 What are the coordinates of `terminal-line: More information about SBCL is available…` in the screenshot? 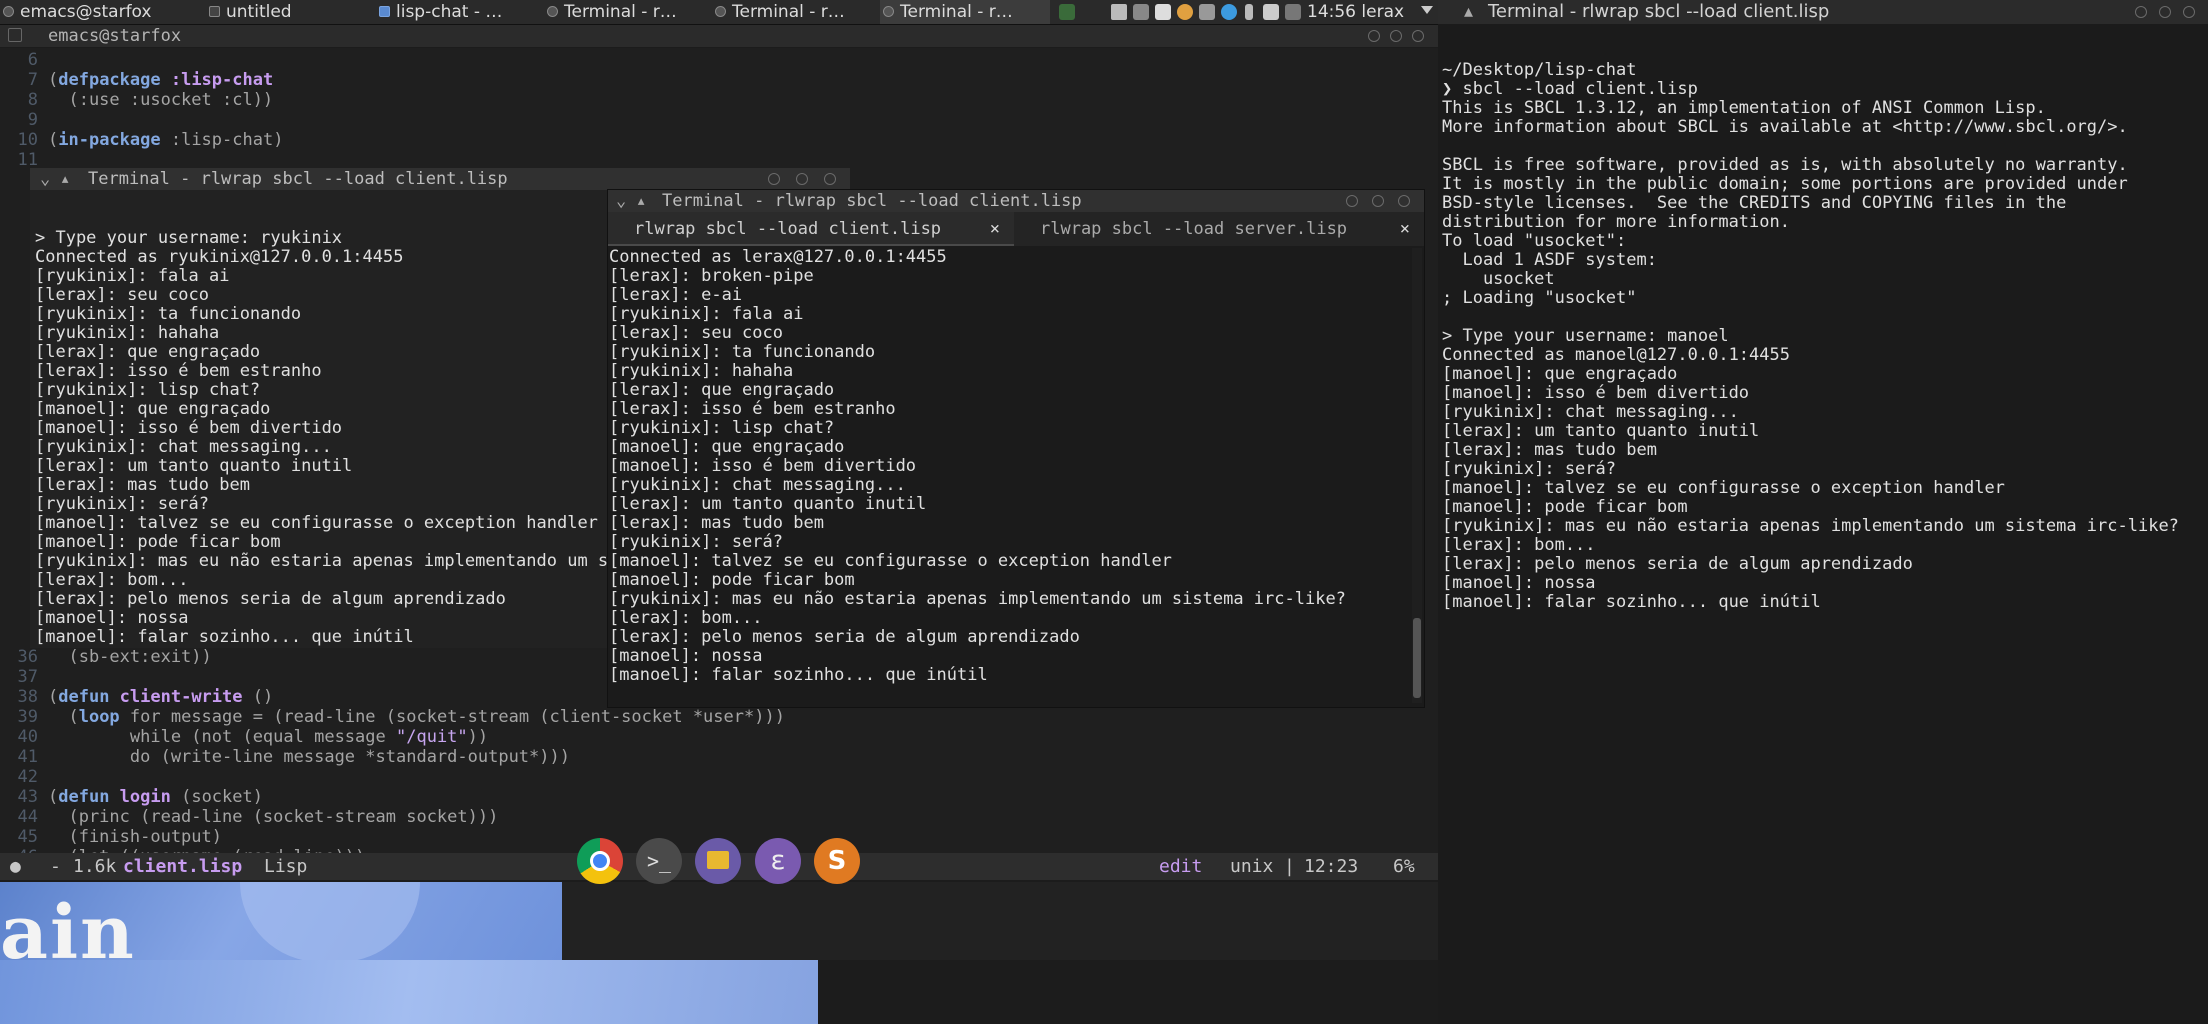 It's located at (1785, 127).